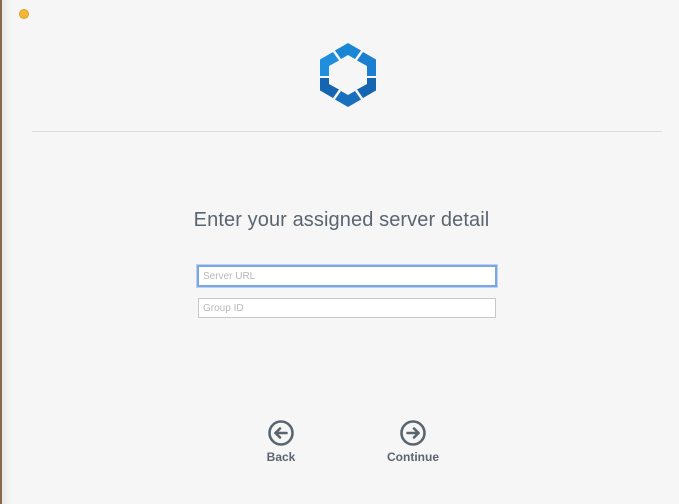 This screenshot has height=504, width=679. What do you see at coordinates (281, 457) in the screenshot?
I see `back-label: Back` at bounding box center [281, 457].